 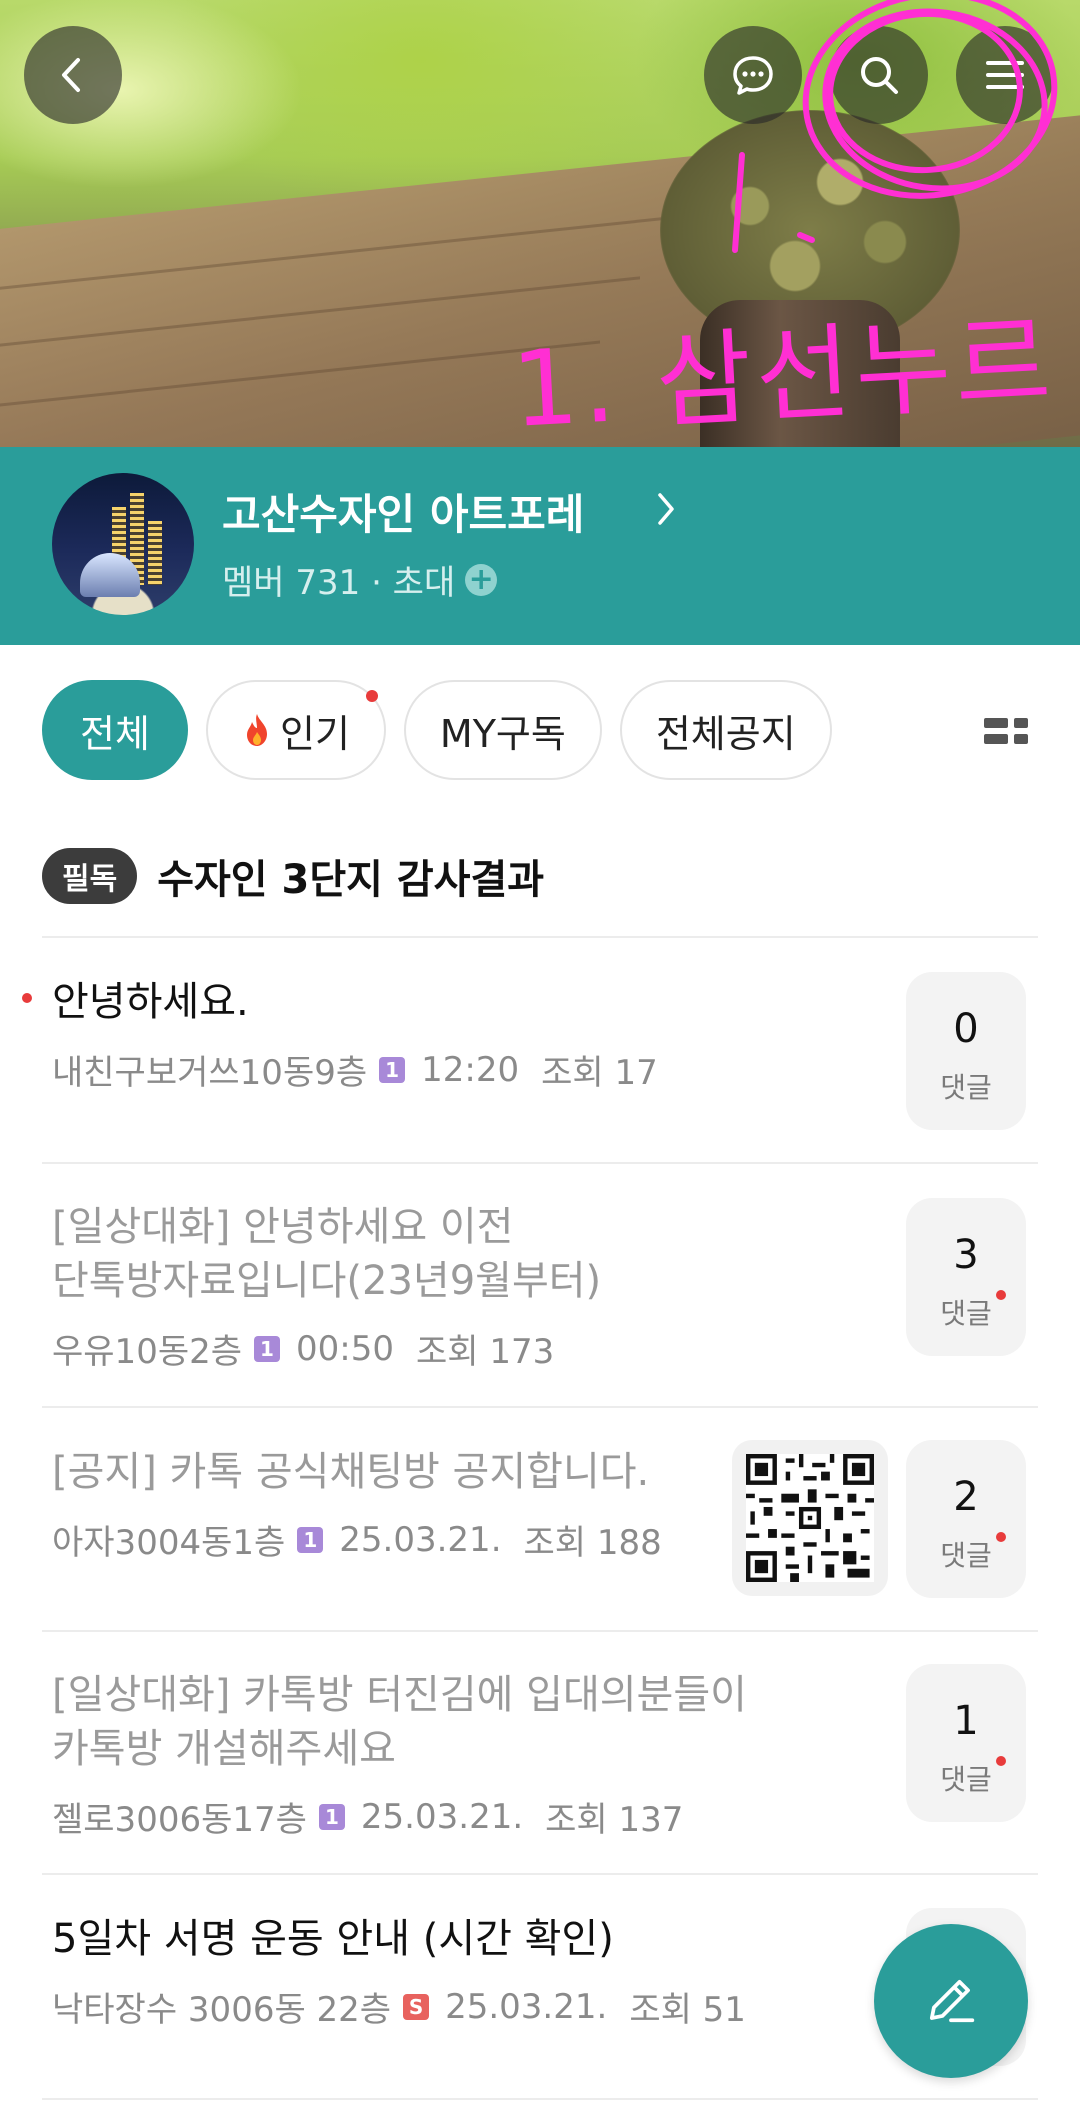 What do you see at coordinates (351, 1472) in the screenshot?
I see `post-title: [공지] 카톡 공식채팅방 공지합니다.` at bounding box center [351, 1472].